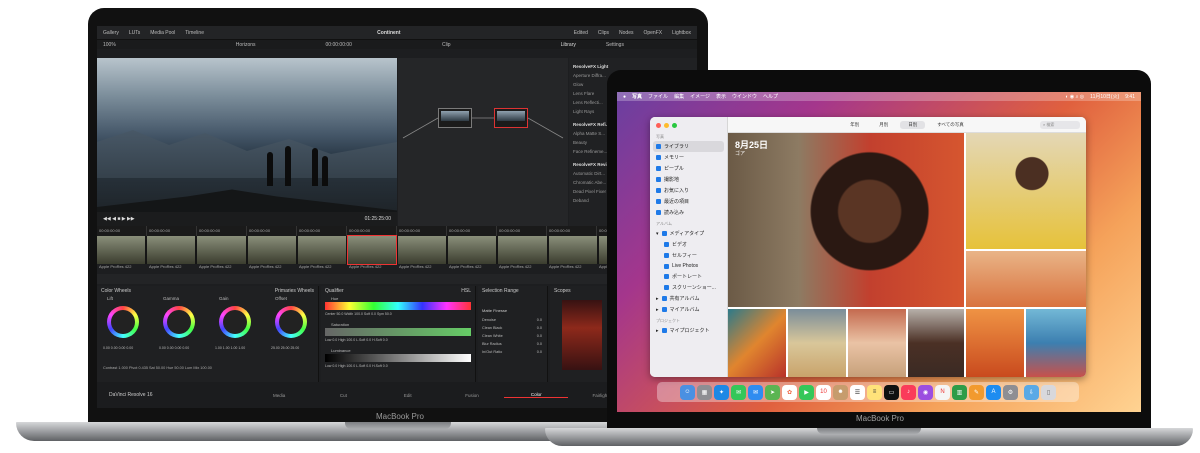 This screenshot has width=1200, height=453. Describe the element at coordinates (942, 392) in the screenshot. I see `news-icon: N` at that location.